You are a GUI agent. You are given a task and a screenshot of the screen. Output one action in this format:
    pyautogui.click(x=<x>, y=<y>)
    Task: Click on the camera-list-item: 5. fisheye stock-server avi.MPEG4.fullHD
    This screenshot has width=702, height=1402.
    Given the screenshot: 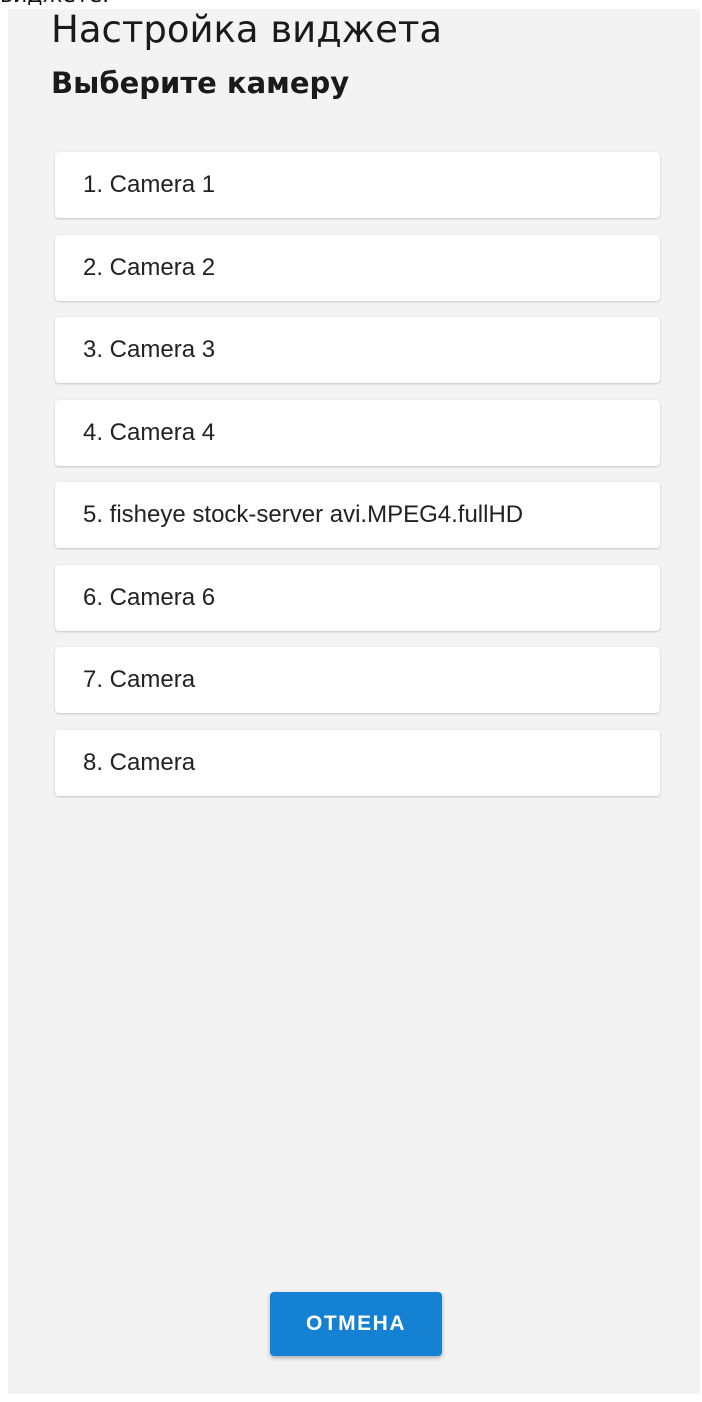 What is the action you would take?
    pyautogui.click(x=357, y=515)
    